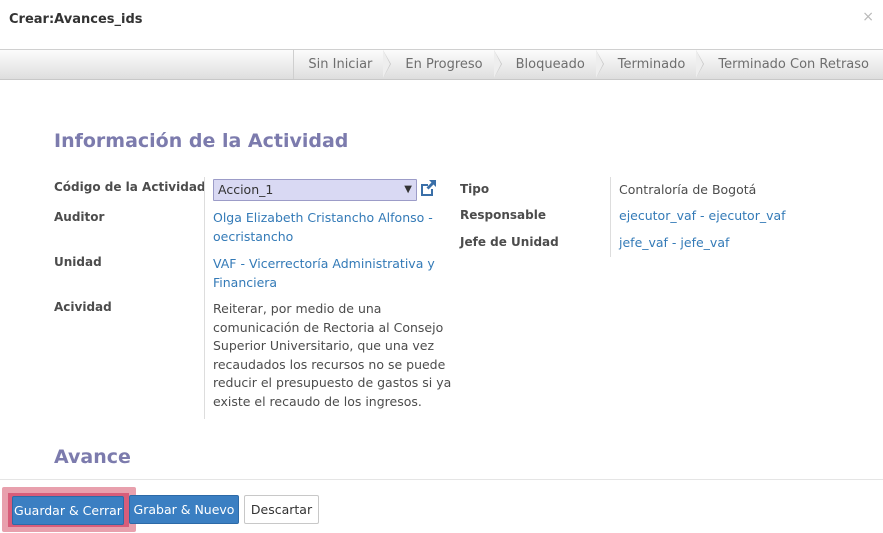 The height and width of the screenshot is (533, 883). Describe the element at coordinates (343, 64) in the screenshot. I see `stage-sin-iniciar: Sin Iniciar` at that location.